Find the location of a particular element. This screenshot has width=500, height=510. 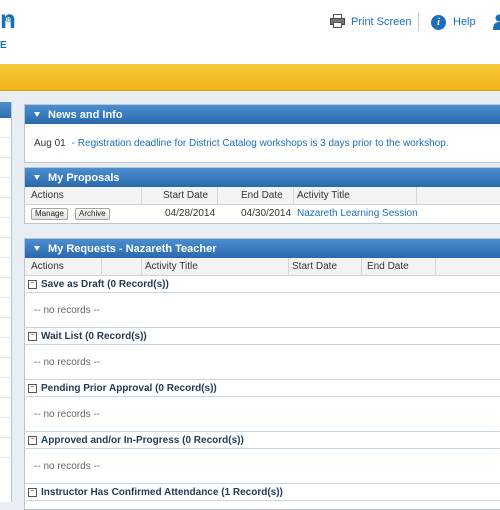

group-label: Wait List (0 Record(s)) is located at coordinates (94, 336).